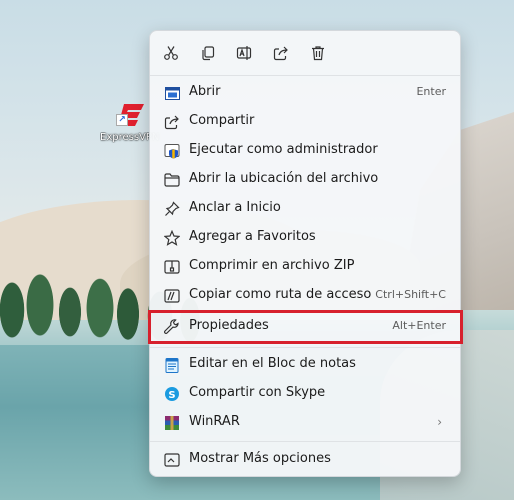 The width and height of the screenshot is (514, 500). Describe the element at coordinates (172, 460) in the screenshot. I see `more-options-icon` at that location.